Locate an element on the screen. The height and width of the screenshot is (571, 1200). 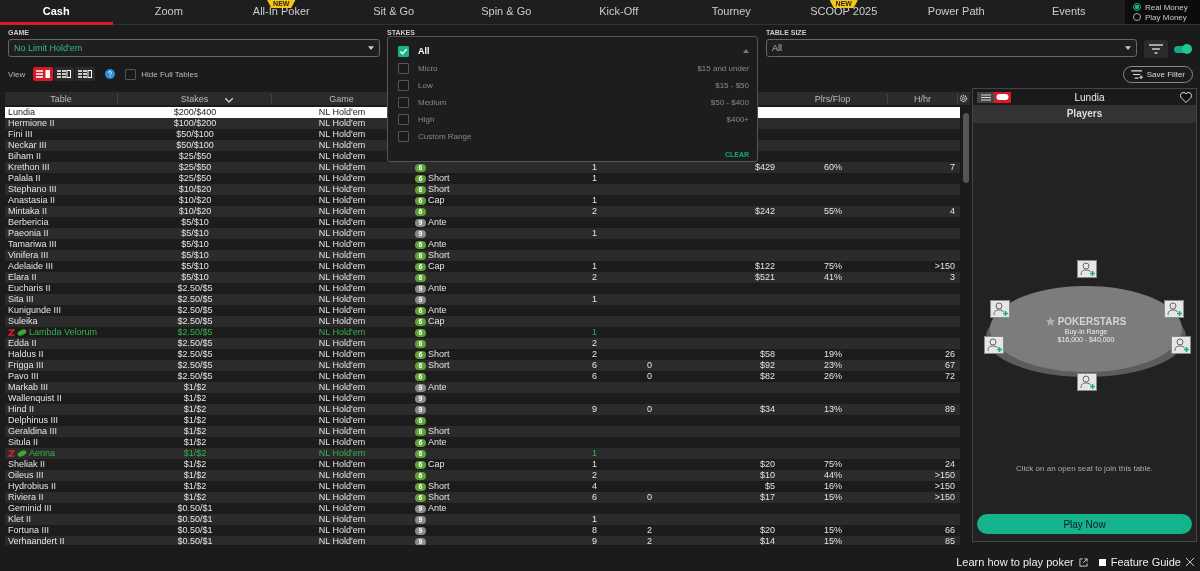
table-cell: 16% is located at coordinates (833, 486).